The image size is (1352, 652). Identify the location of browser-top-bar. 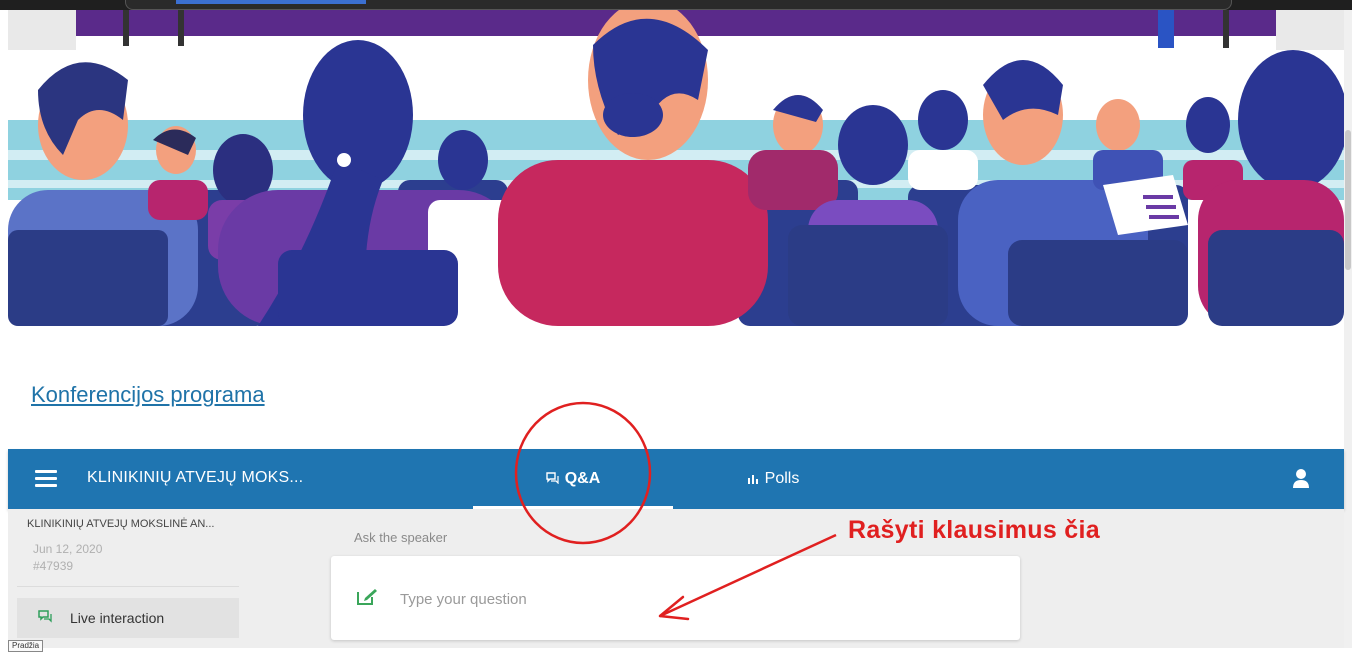
(676, 5).